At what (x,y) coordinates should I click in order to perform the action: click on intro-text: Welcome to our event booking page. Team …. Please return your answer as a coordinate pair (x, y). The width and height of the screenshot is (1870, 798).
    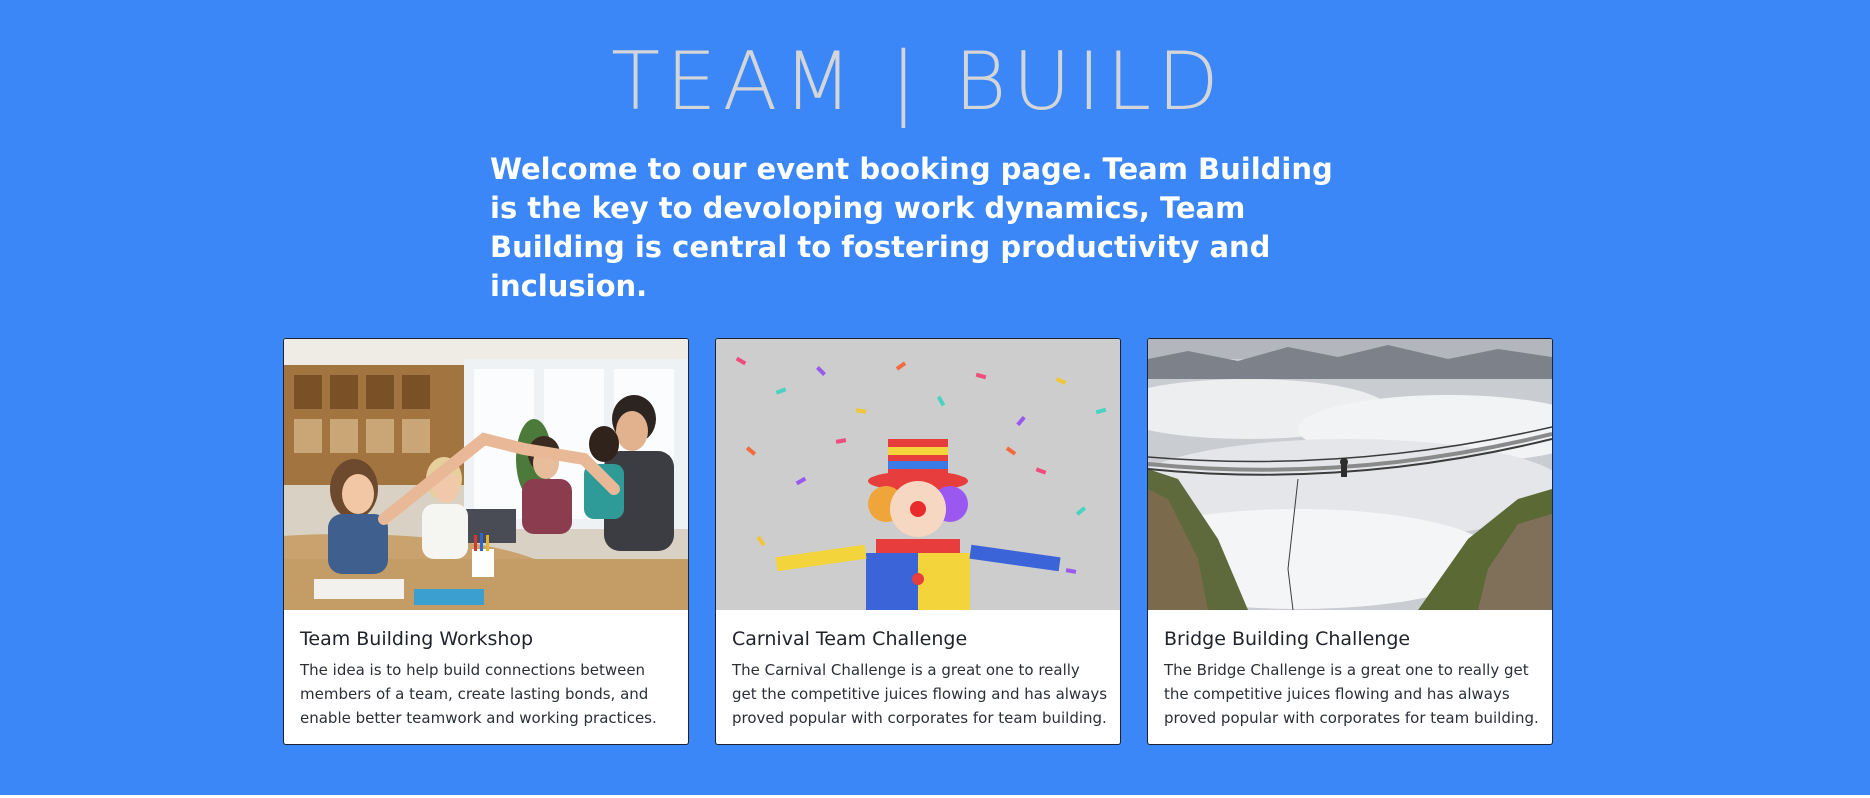
    Looking at the image, I should click on (911, 227).